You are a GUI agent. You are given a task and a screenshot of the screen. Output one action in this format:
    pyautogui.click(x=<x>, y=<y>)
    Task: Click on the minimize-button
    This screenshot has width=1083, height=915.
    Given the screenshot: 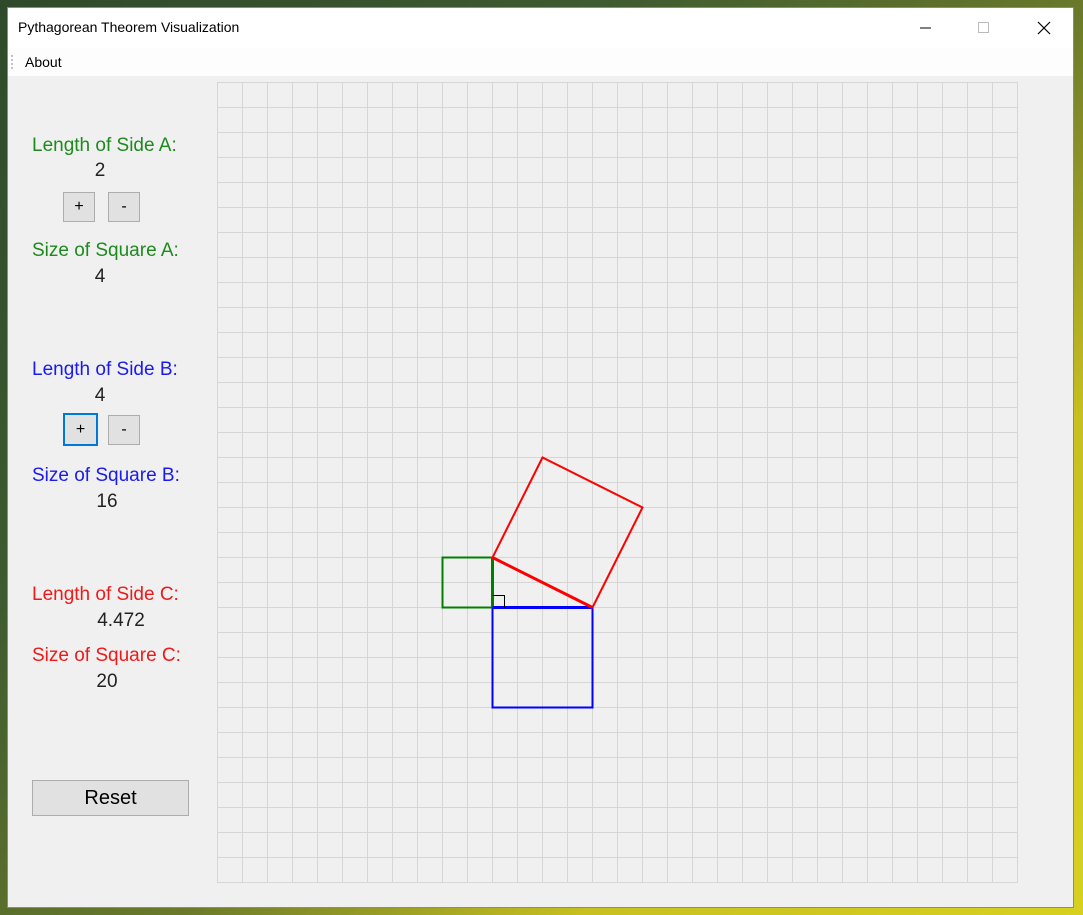 What is the action you would take?
    pyautogui.click(x=926, y=28)
    